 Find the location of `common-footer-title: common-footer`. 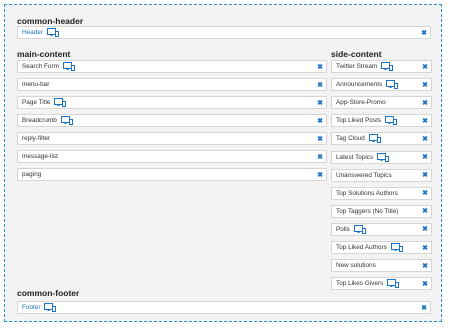

common-footer-title: common-footer is located at coordinates (48, 293).